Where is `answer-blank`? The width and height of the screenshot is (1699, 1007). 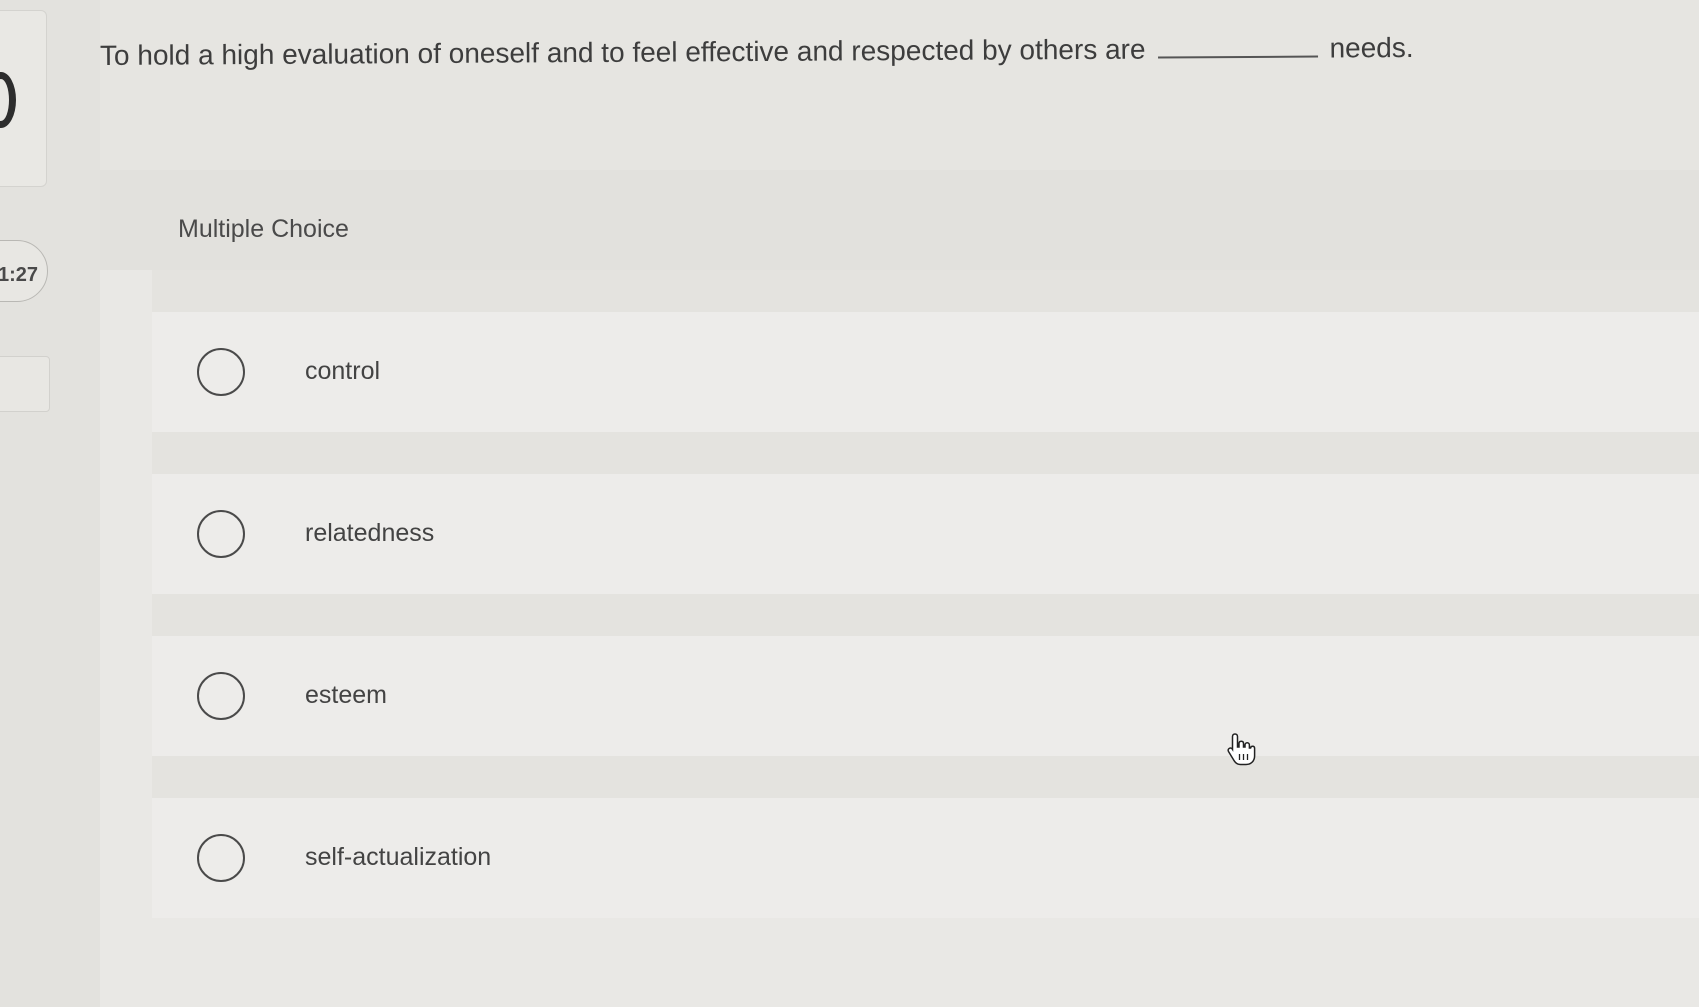
answer-blank is located at coordinates (1237, 46).